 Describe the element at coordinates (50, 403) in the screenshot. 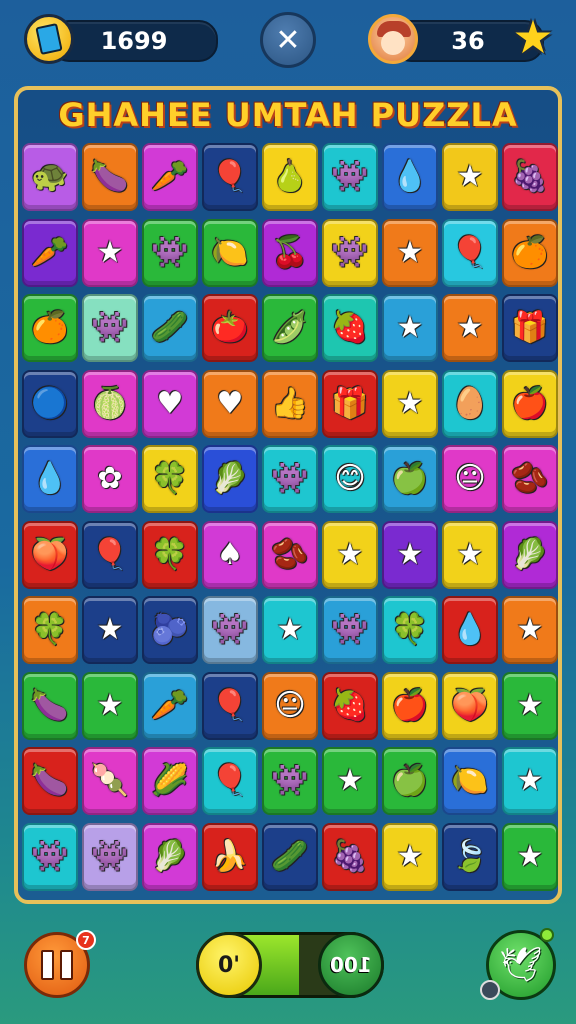

I see `puzzle-tile: 🔵` at that location.